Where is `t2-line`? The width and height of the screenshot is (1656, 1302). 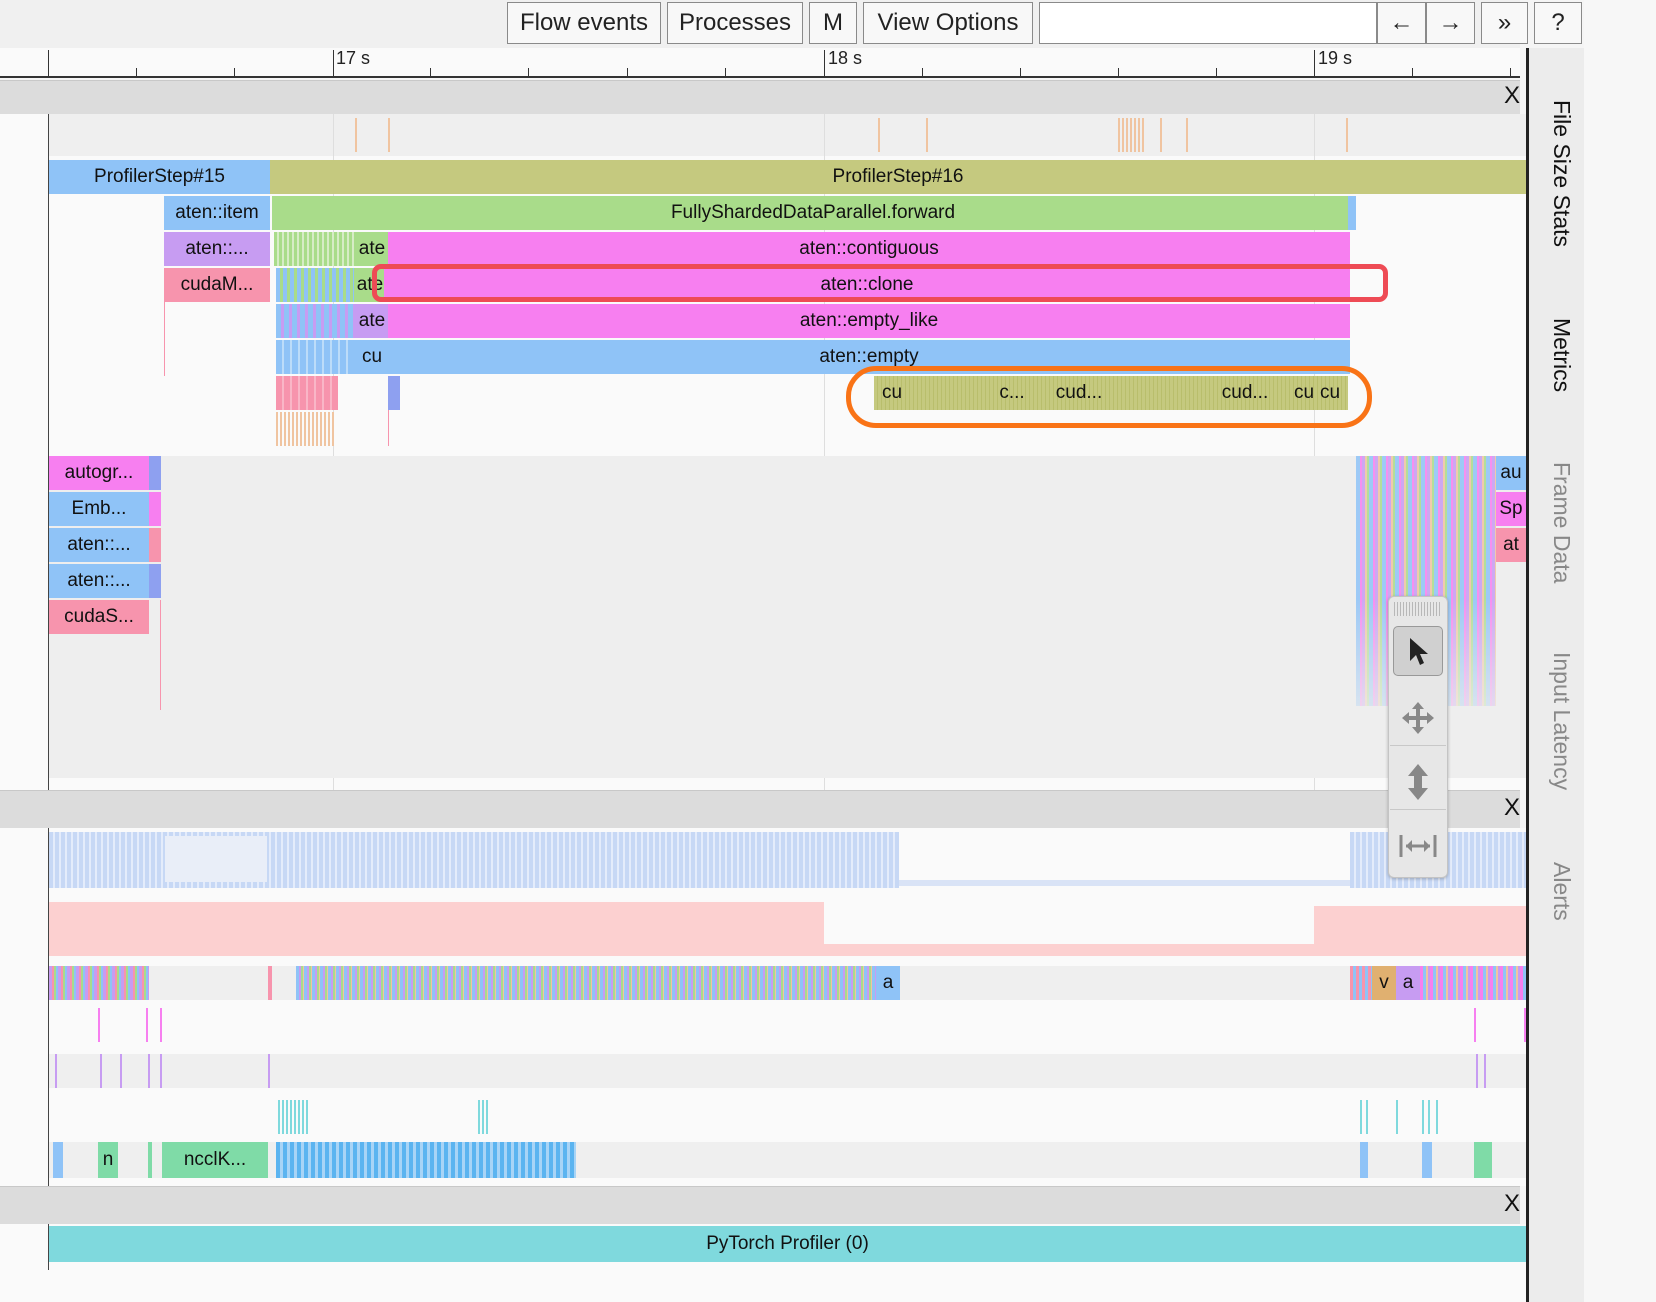 t2-line is located at coordinates (160, 655).